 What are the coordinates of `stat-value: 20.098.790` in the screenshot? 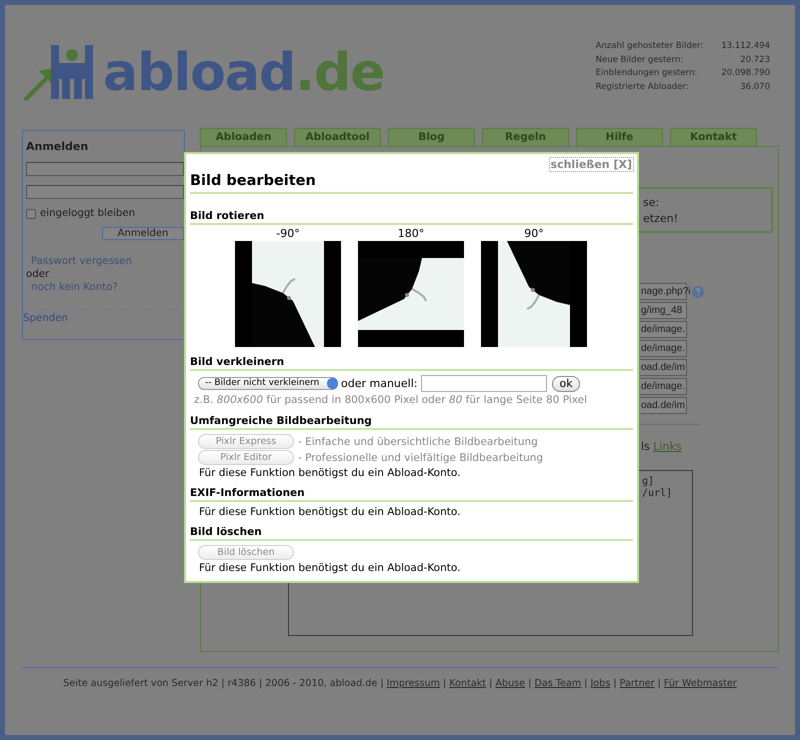 It's located at (745, 74).